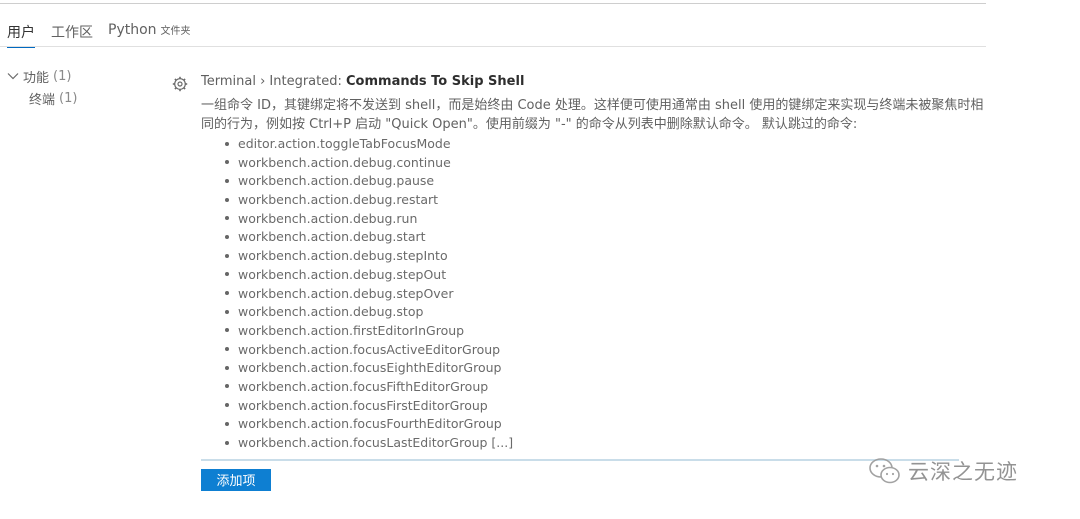  Describe the element at coordinates (493, 2) in the screenshot. I see `search-settings-input` at that location.